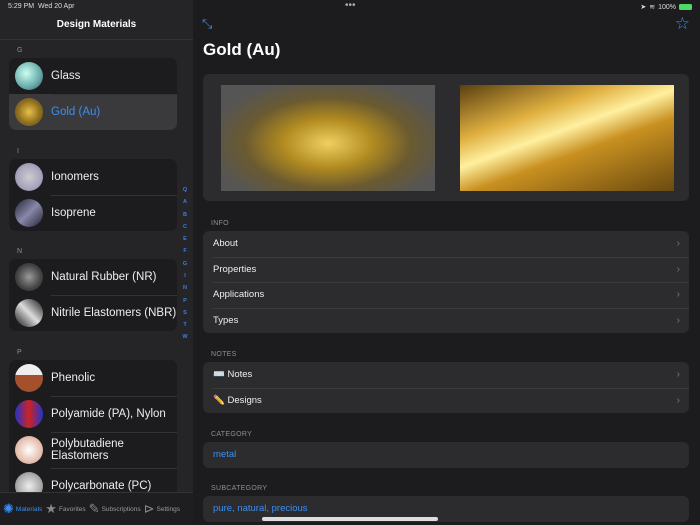  Describe the element at coordinates (567, 138) in the screenshot. I see `gold-bars-image` at that location.